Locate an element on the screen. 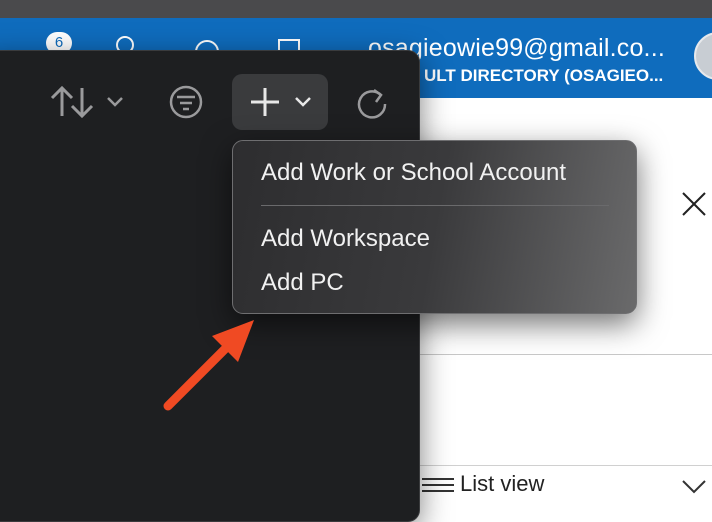  menu-item-add-work-or-school-account: Add Work or School Account is located at coordinates (413, 173).